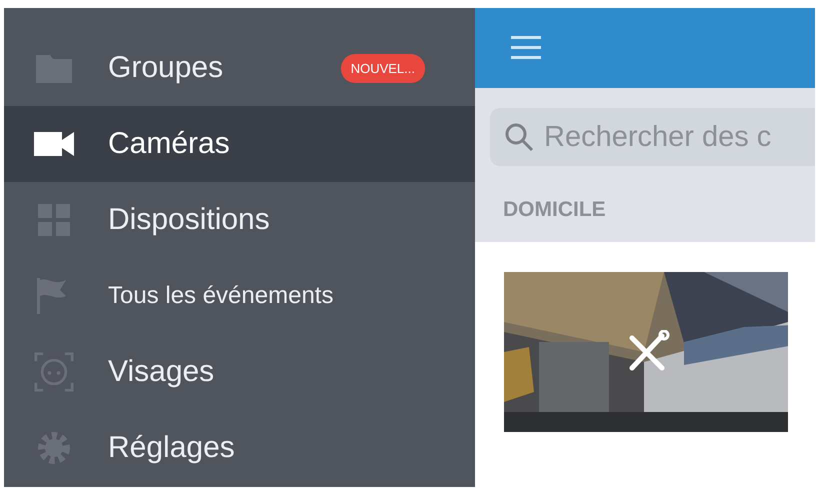 The width and height of the screenshot is (819, 489). Describe the element at coordinates (554, 209) in the screenshot. I see `section-title: DOMICILE` at that location.